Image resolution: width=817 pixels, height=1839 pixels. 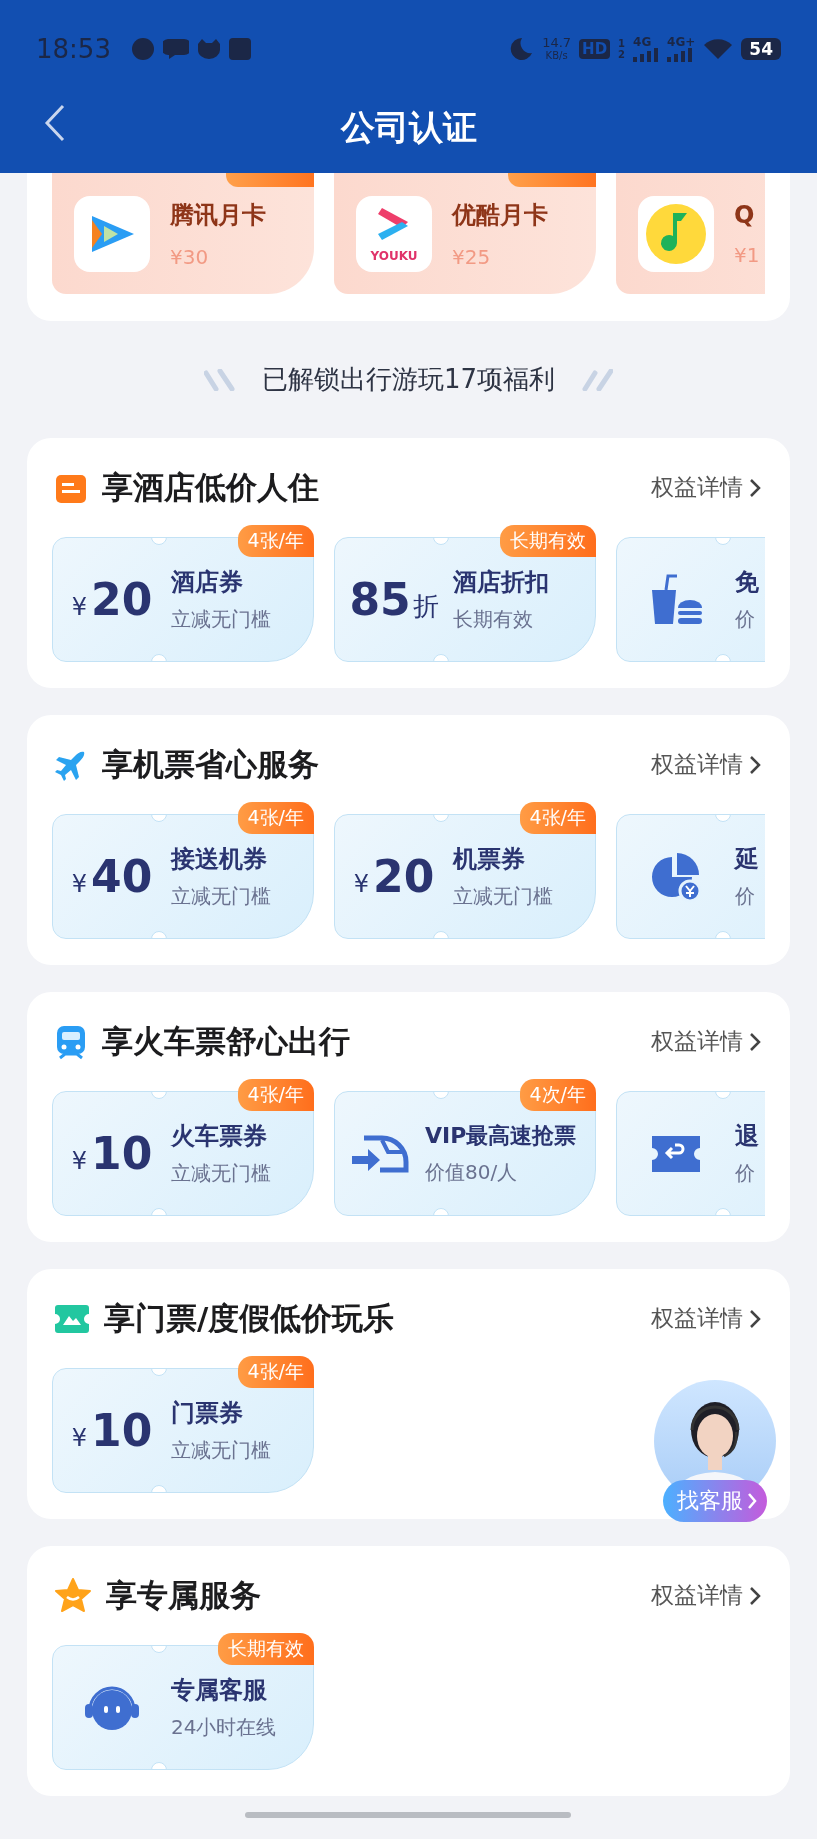 What do you see at coordinates (183, 1595) in the screenshot?
I see `section-title: 享专属服务` at bounding box center [183, 1595].